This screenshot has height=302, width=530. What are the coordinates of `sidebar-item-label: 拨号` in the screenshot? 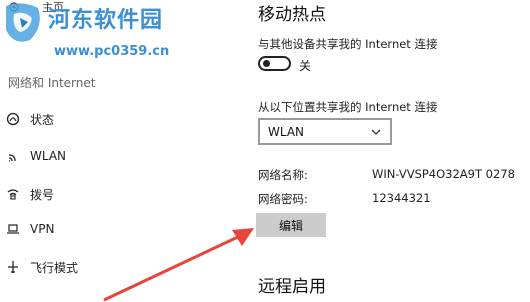 It's located at (42, 194).